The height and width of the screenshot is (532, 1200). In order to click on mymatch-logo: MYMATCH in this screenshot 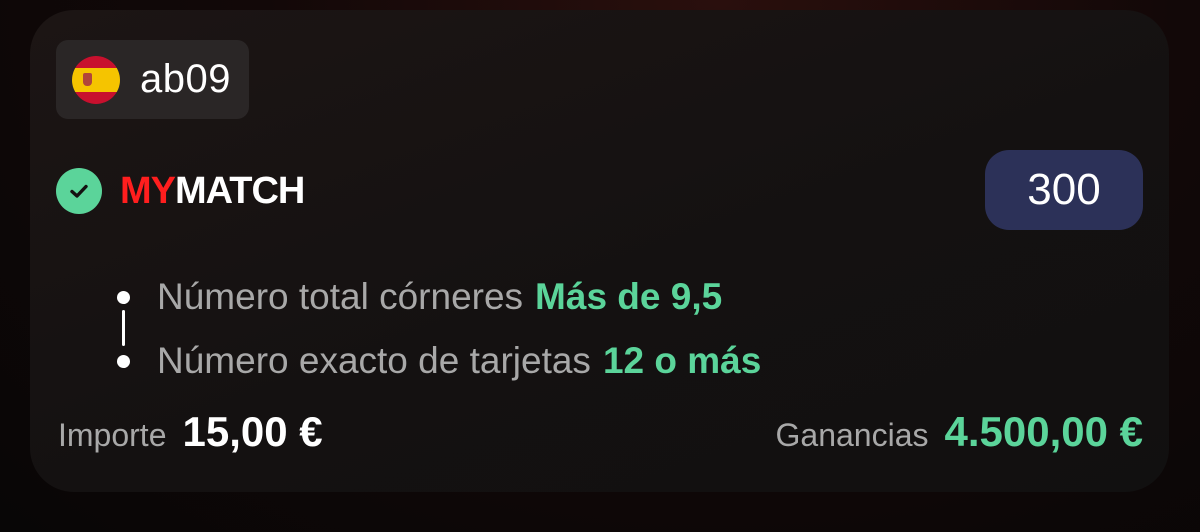, I will do `click(212, 191)`.